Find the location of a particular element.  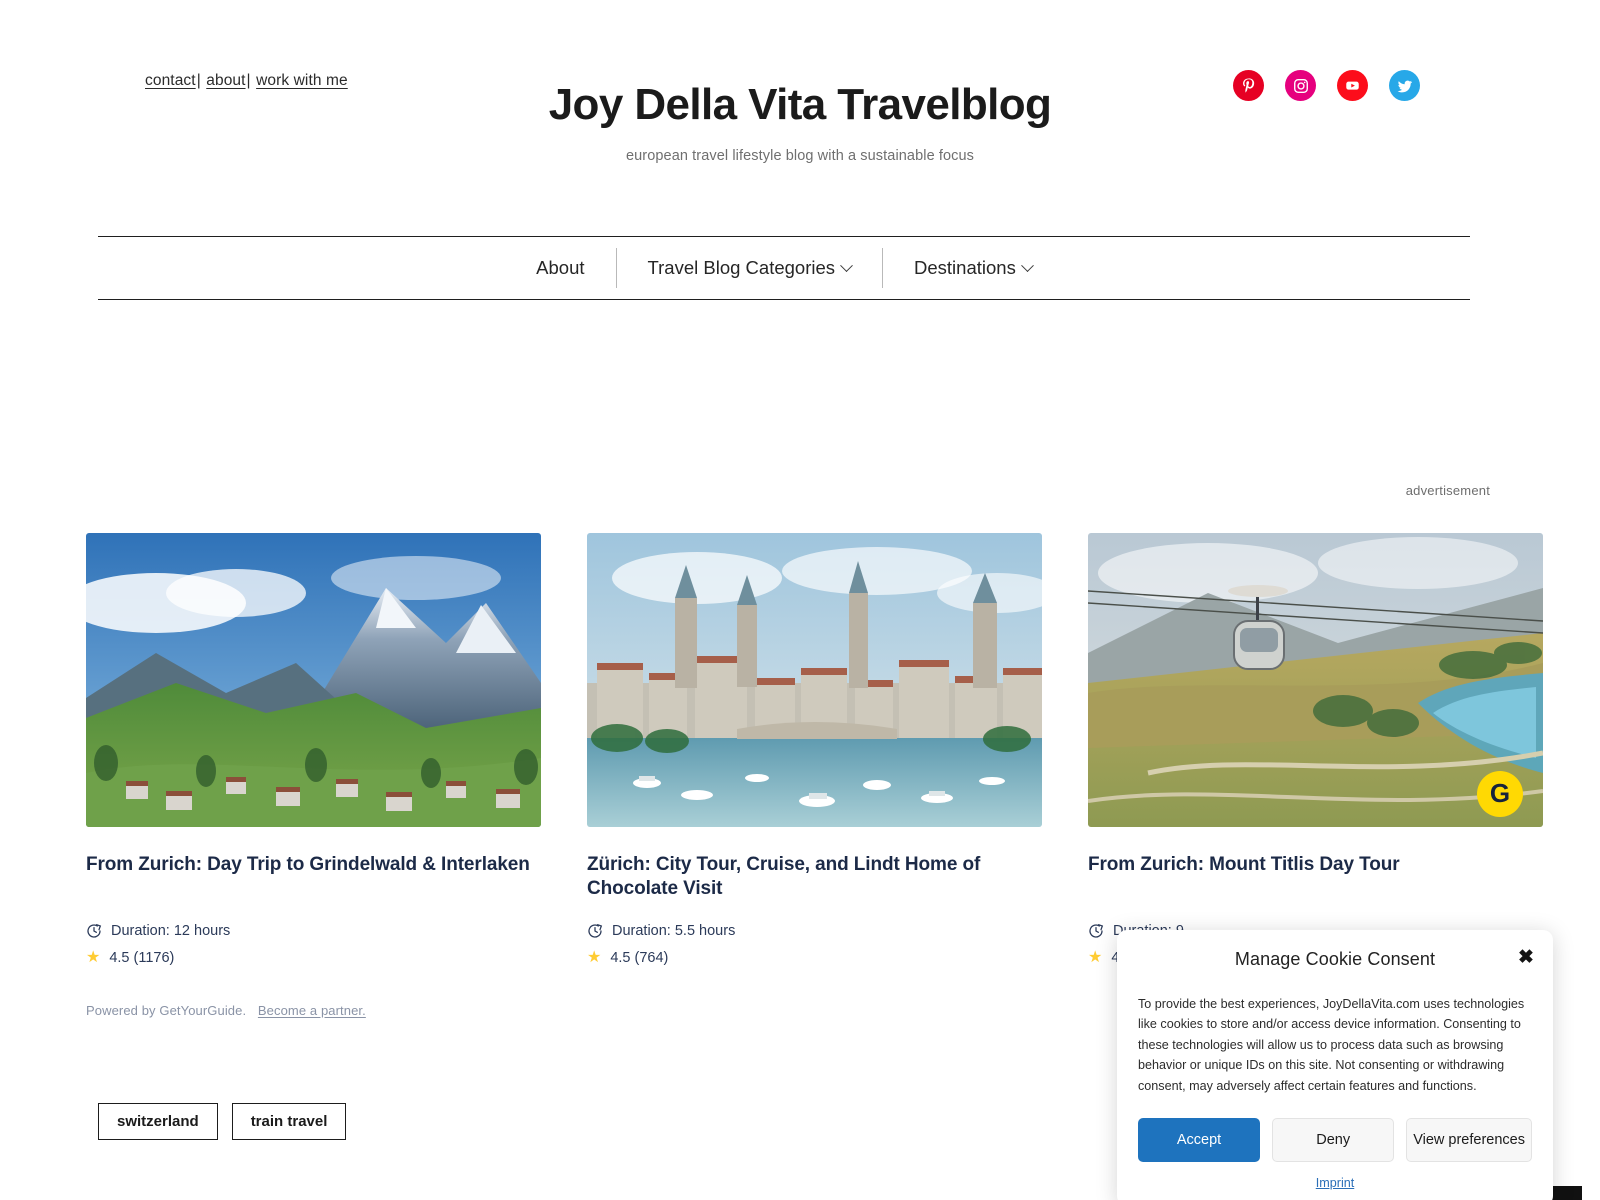

tour-duration-label: Duration: 5.5 hours is located at coordinates (674, 931).